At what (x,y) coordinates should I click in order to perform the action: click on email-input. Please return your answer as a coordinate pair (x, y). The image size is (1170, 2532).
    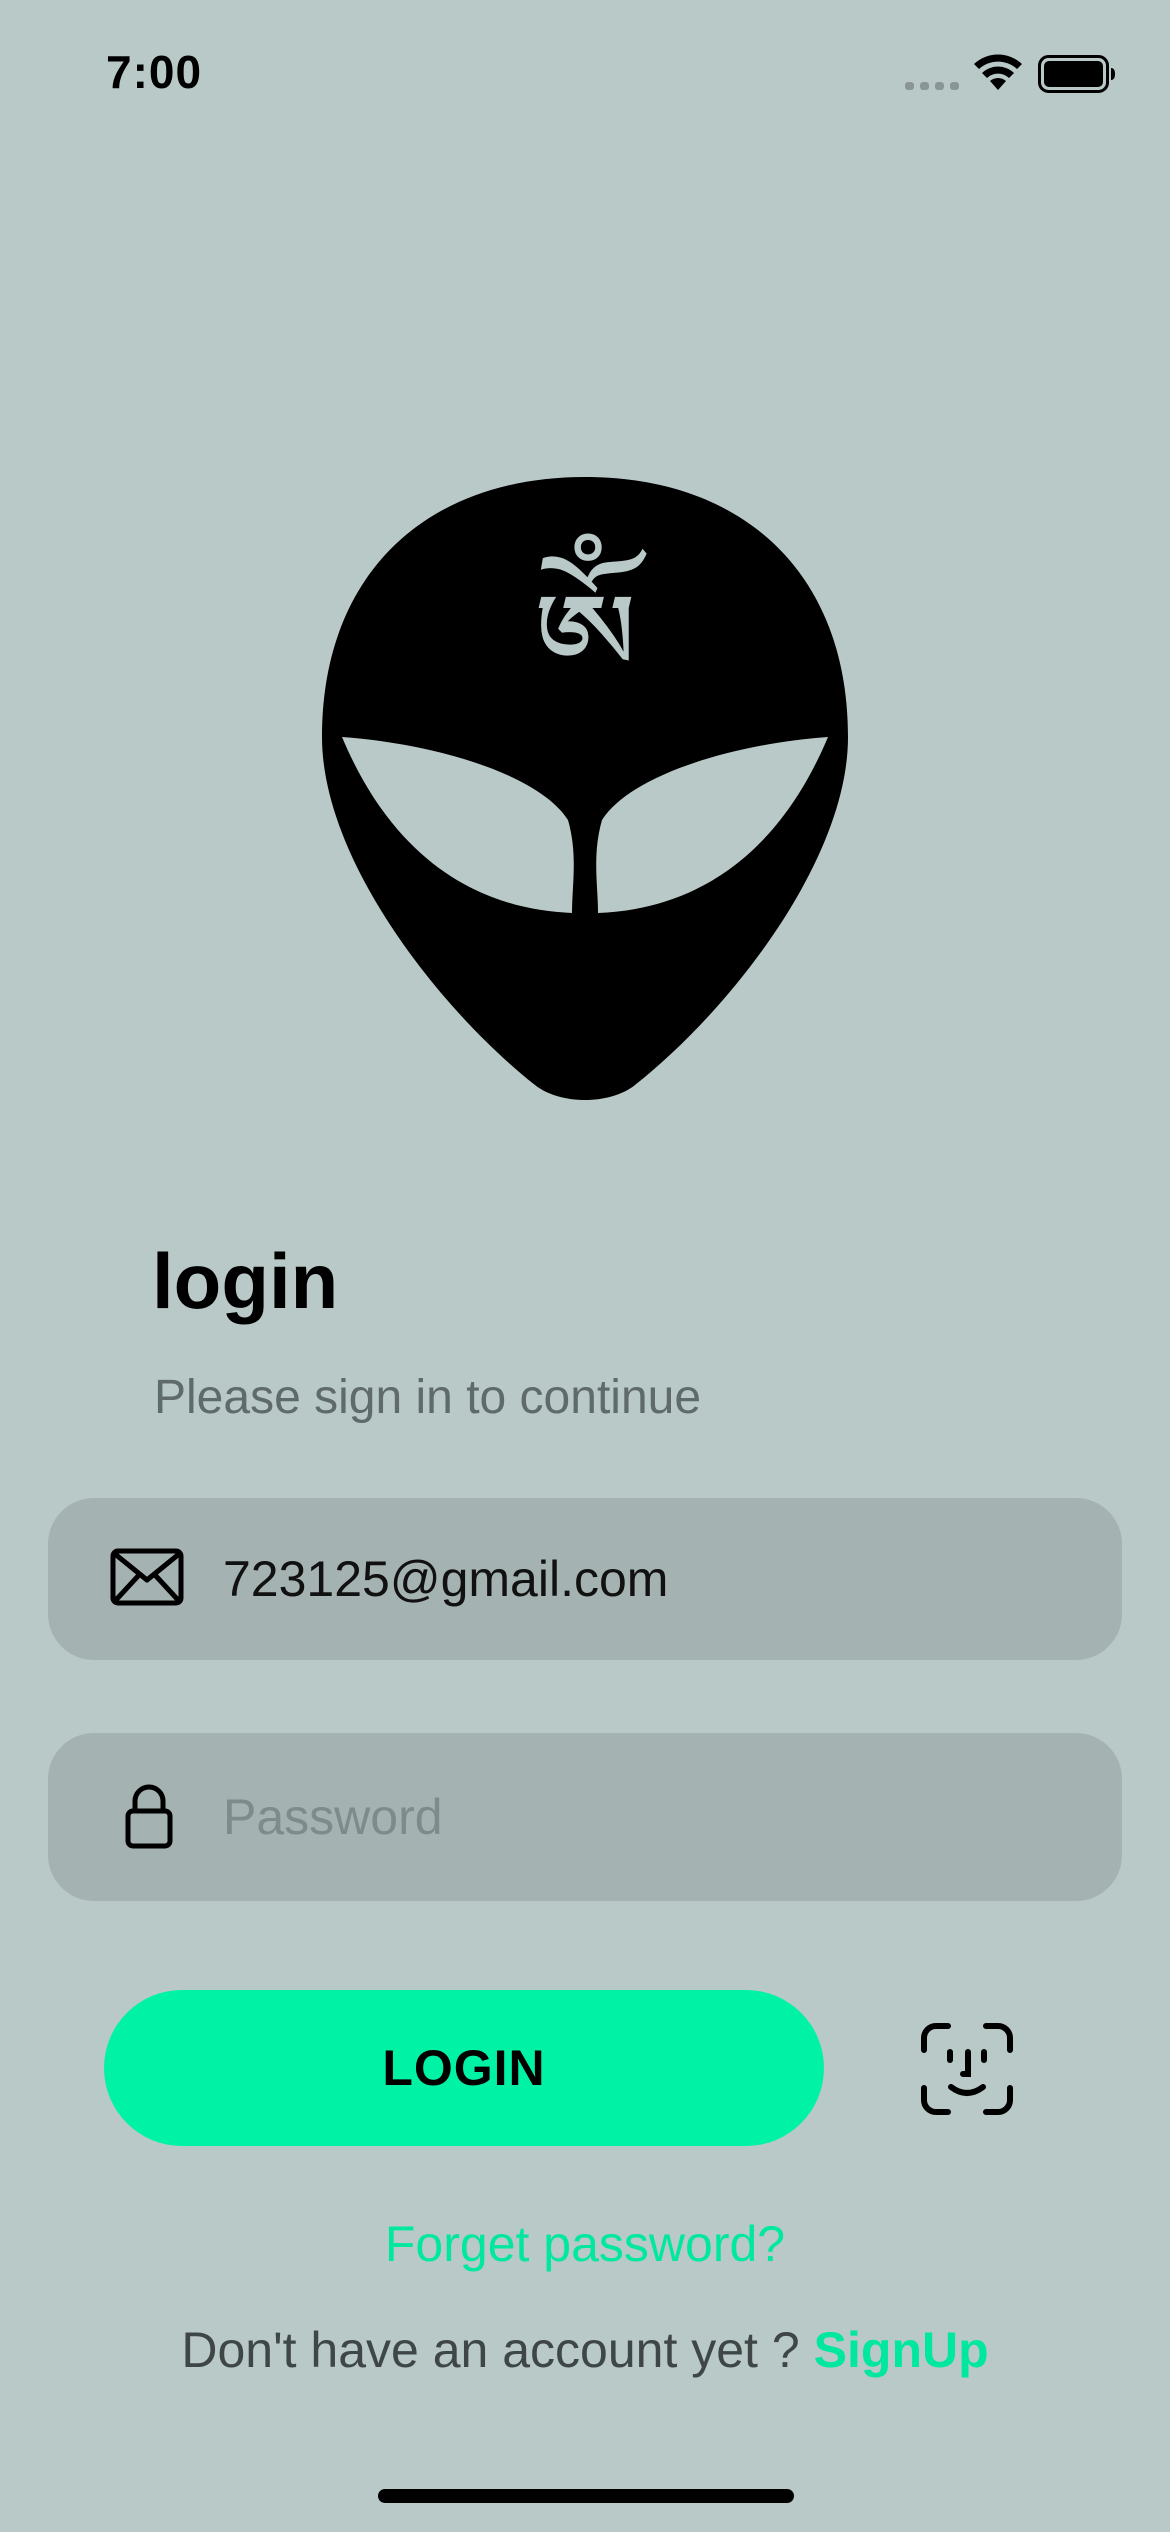
    Looking at the image, I should click on (653, 1579).